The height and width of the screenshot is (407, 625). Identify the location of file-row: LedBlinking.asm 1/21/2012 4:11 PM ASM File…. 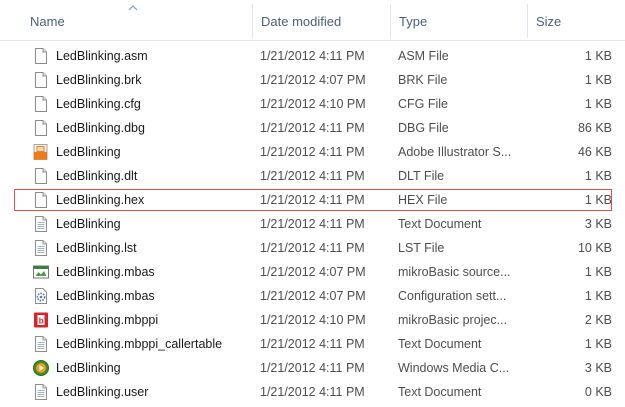
(312, 56).